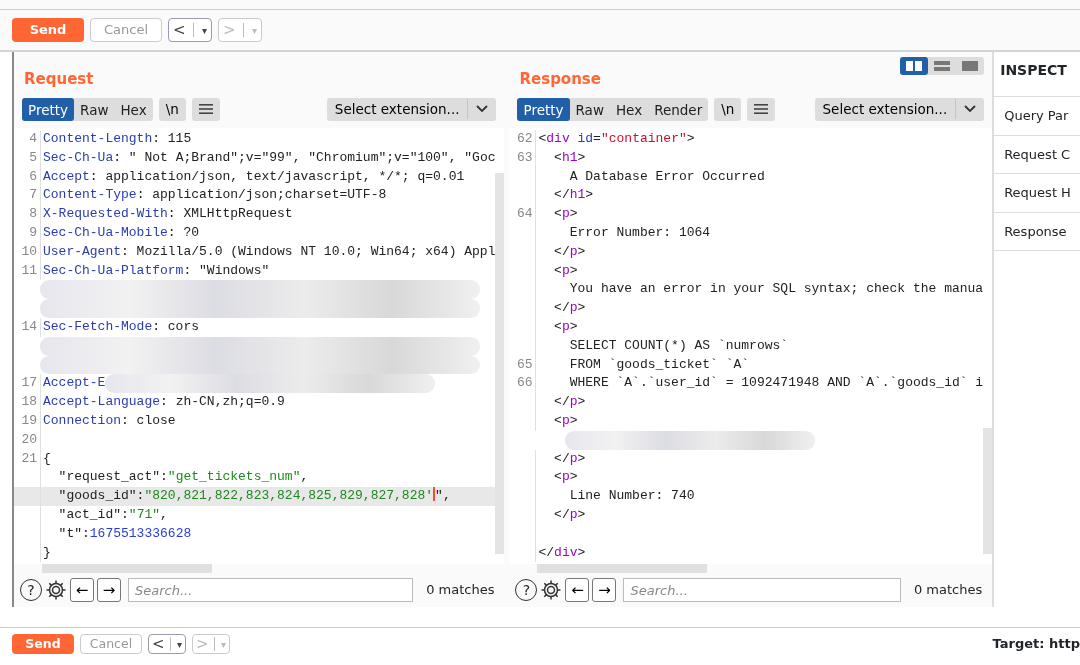 The image size is (1080, 665). I want to click on code-line: A Database Error Occurred, so click(666, 176).